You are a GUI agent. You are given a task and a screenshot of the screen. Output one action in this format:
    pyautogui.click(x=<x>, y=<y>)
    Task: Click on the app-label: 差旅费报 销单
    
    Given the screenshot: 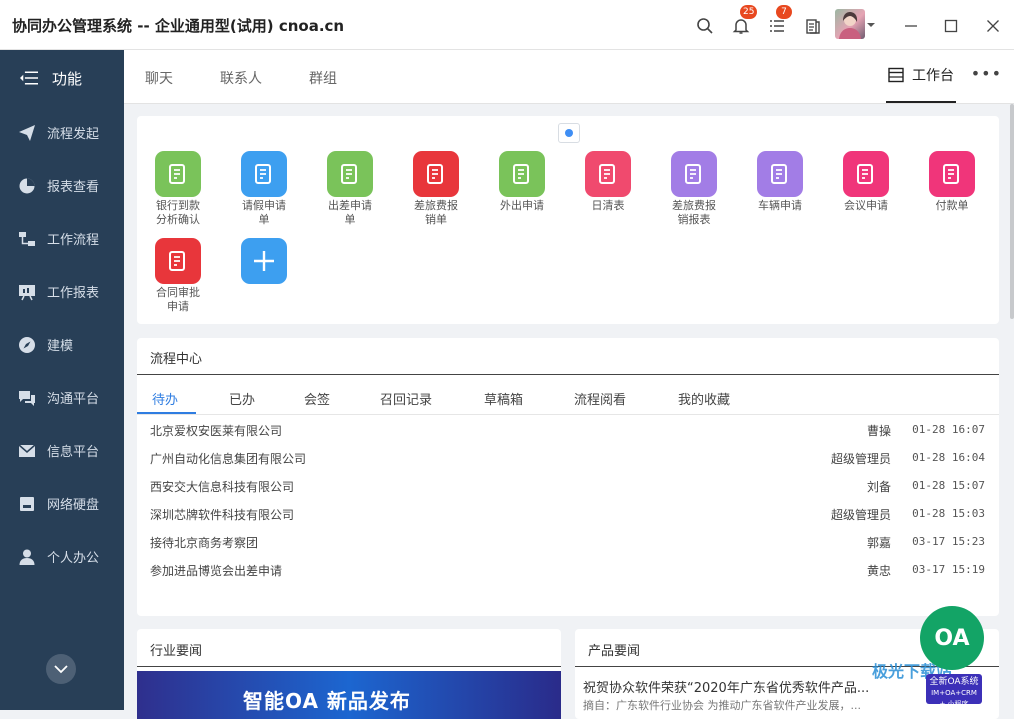 What is the action you would take?
    pyautogui.click(x=436, y=213)
    